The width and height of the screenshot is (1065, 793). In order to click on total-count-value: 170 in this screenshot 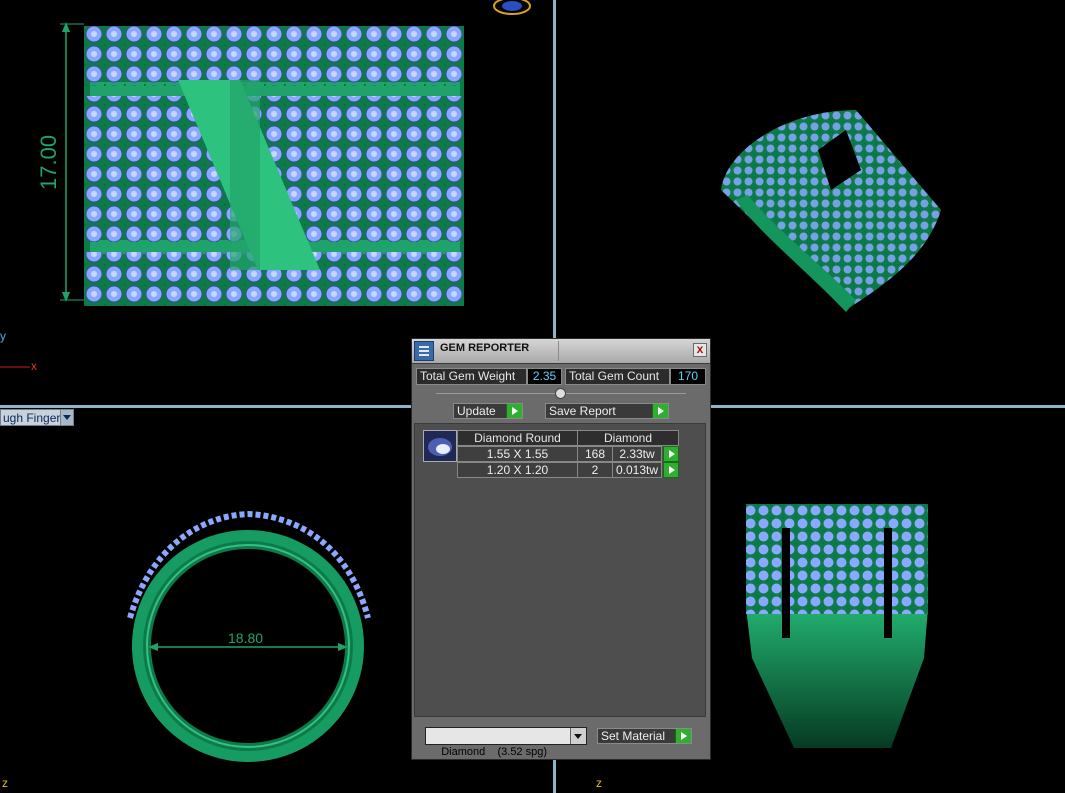, I will do `click(688, 376)`.